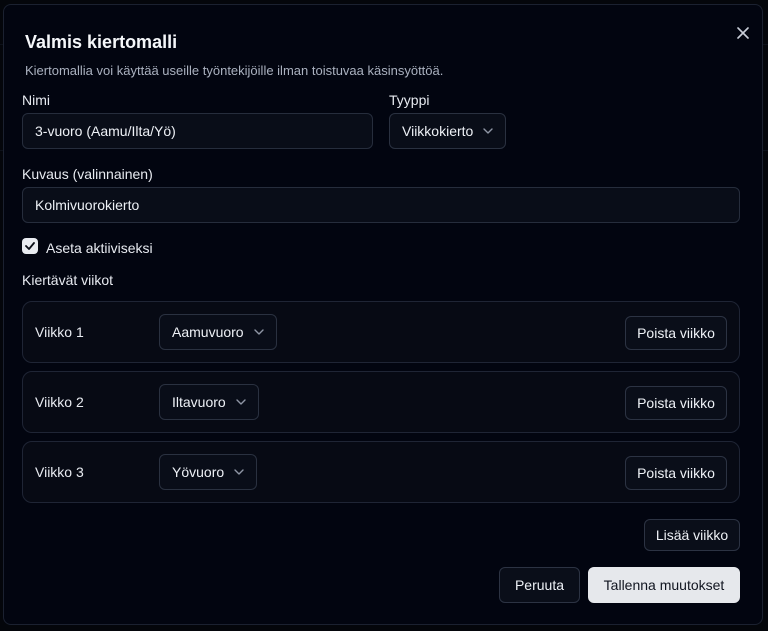  Describe the element at coordinates (381, 472) in the screenshot. I see `week-row-3: Viikko 3 Yövuoro Poista viikko` at that location.